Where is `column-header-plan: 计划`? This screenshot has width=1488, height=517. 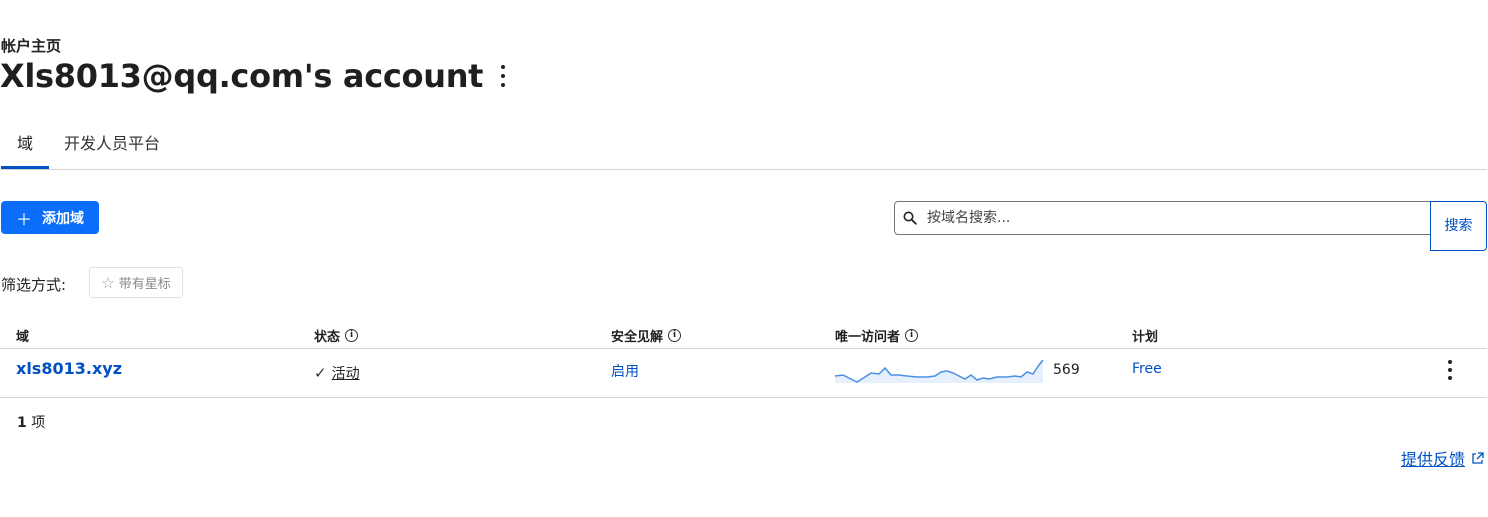
column-header-plan: 计划 is located at coordinates (1145, 335).